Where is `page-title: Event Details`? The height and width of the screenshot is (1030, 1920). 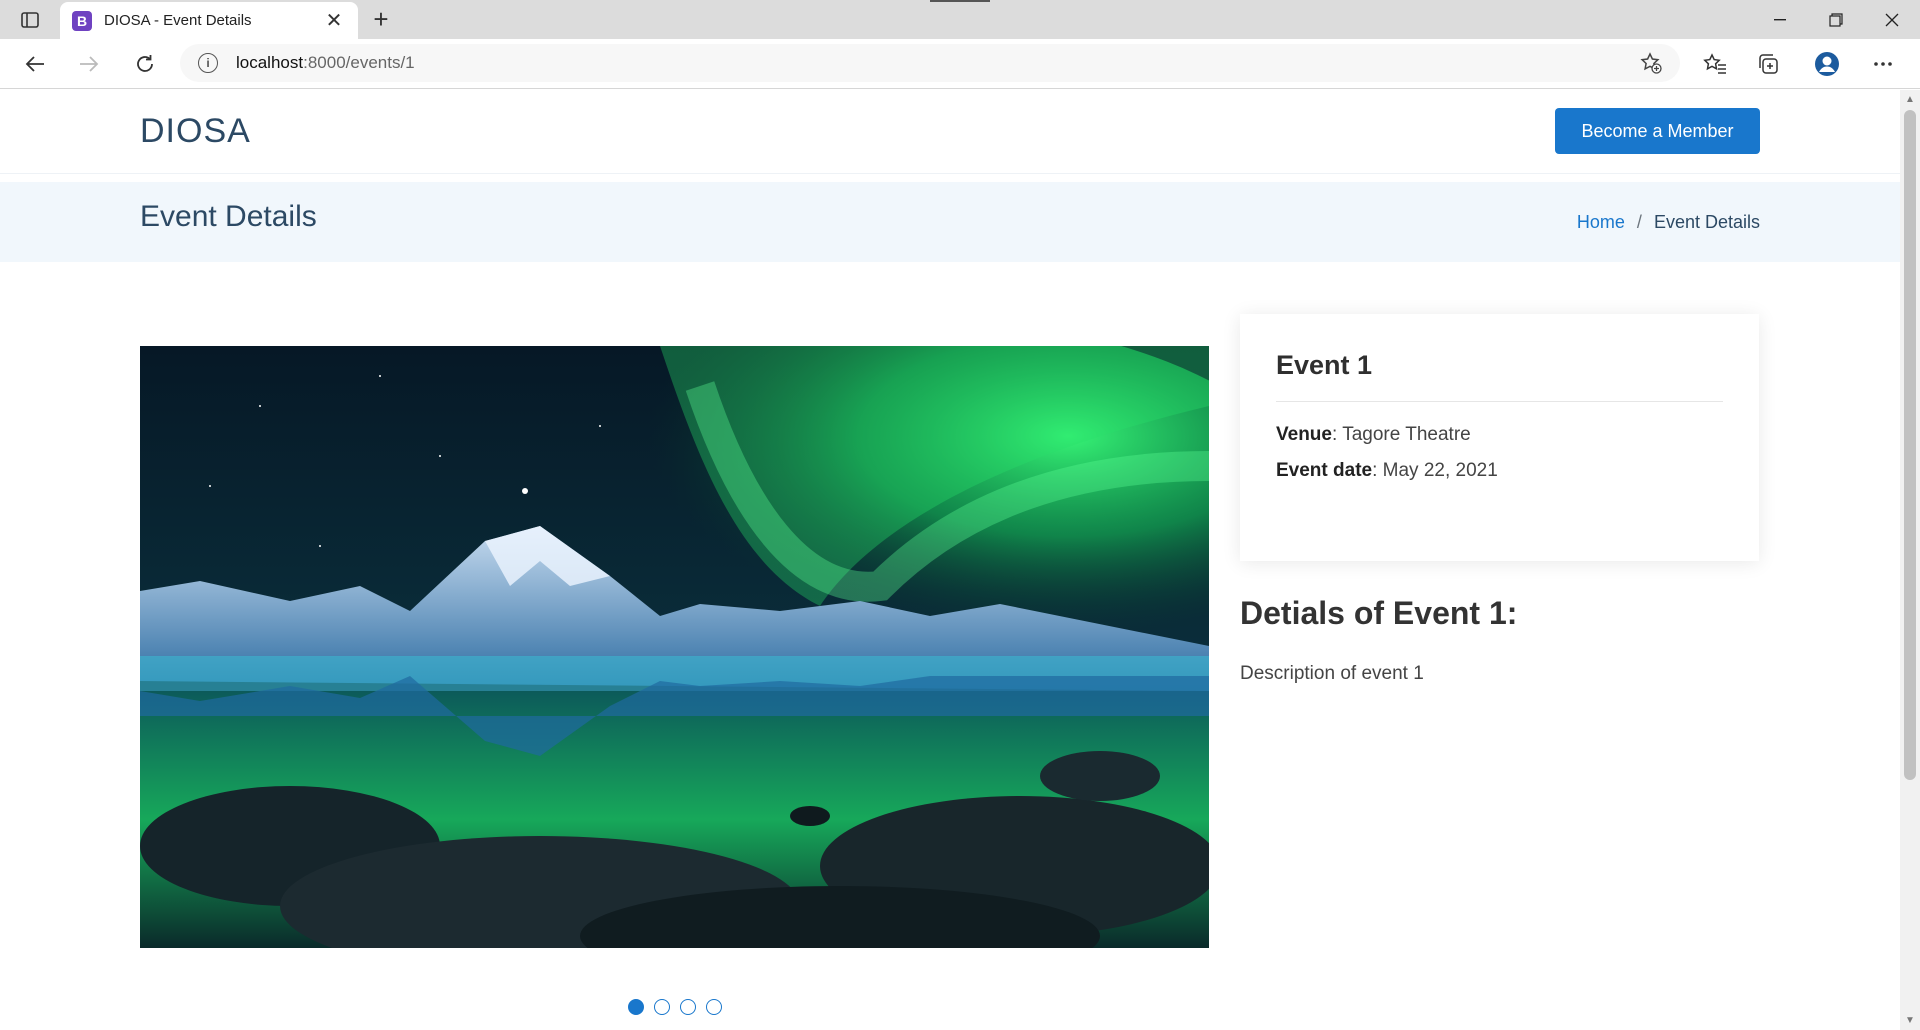
page-title: Event Details is located at coordinates (228, 216).